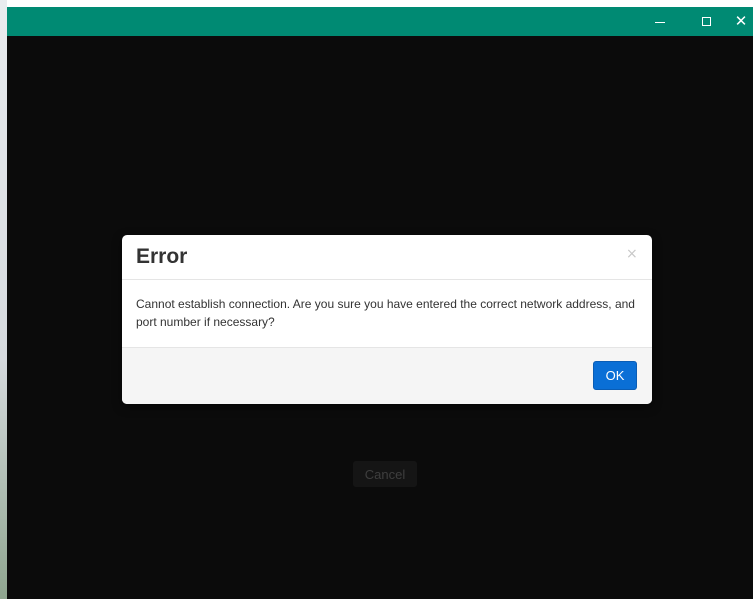 The width and height of the screenshot is (753, 599). I want to click on maximize-button, so click(706, 21).